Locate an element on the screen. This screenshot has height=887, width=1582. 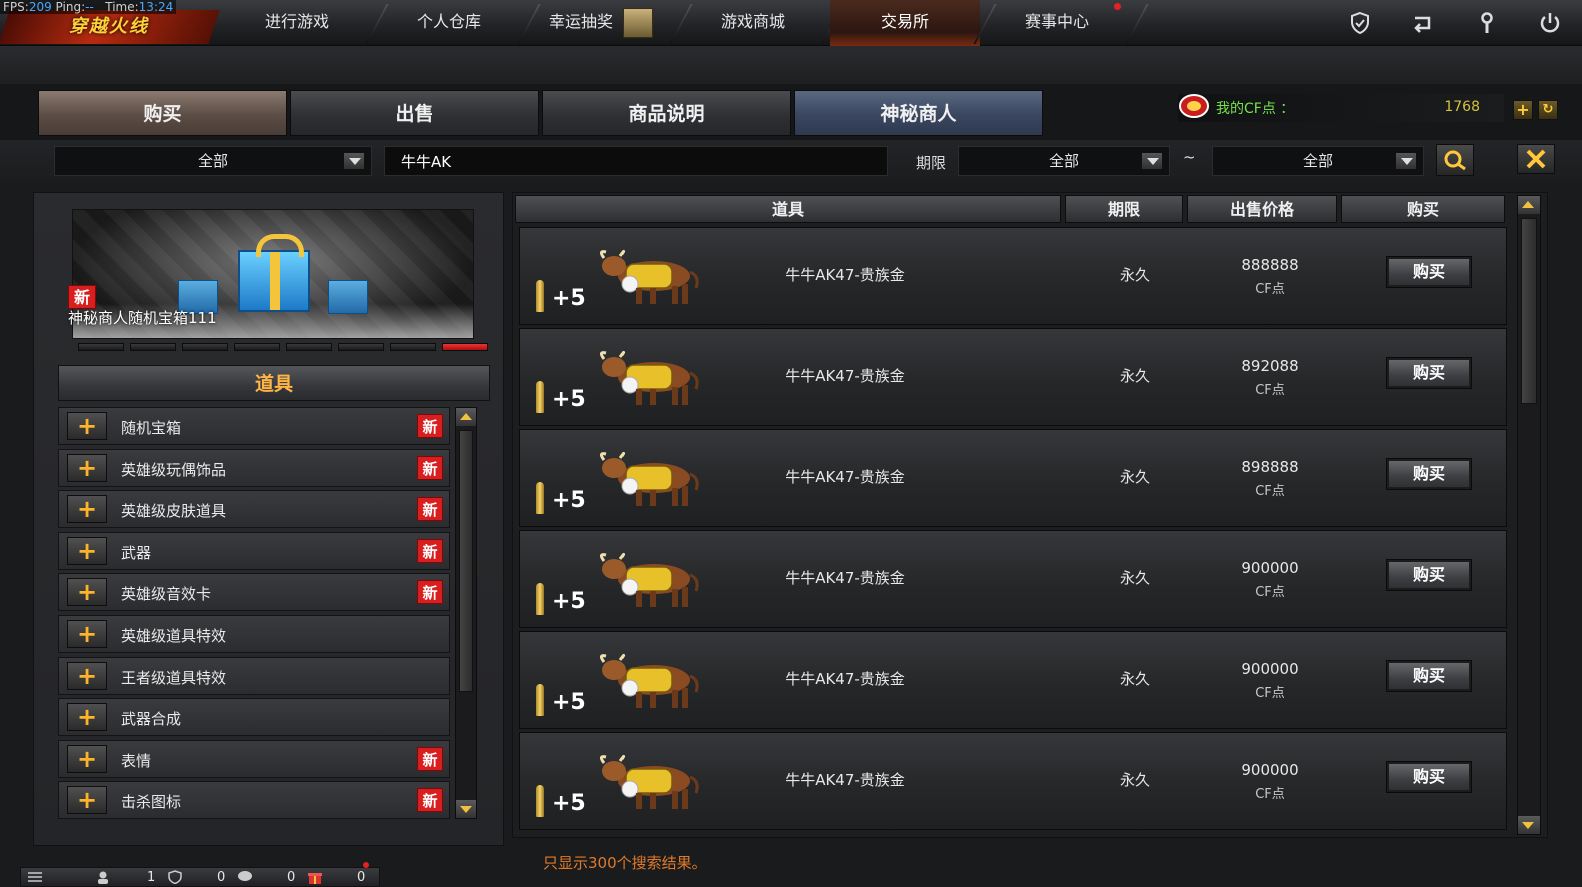
category-label: 英雄级音效卡 is located at coordinates (166, 594).